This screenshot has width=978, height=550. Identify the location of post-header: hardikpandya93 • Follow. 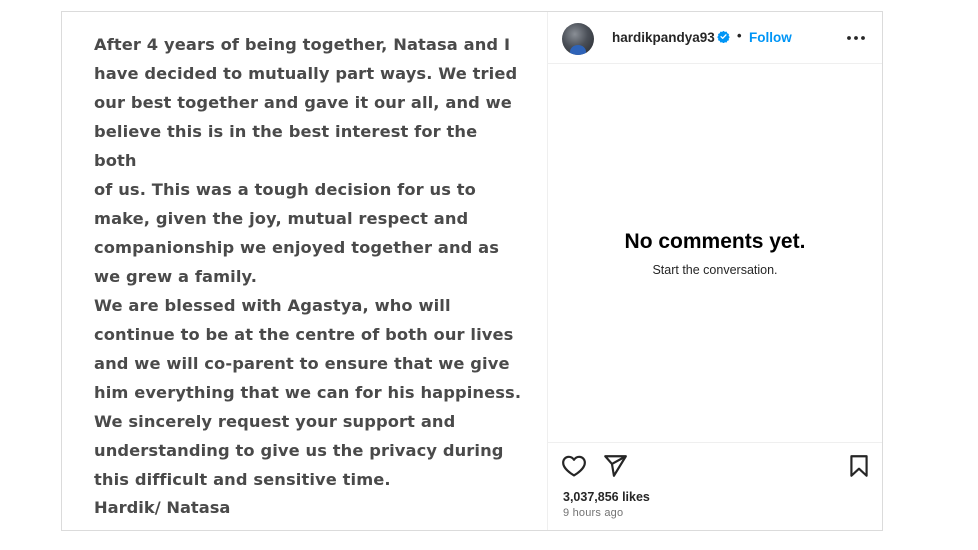
(715, 38).